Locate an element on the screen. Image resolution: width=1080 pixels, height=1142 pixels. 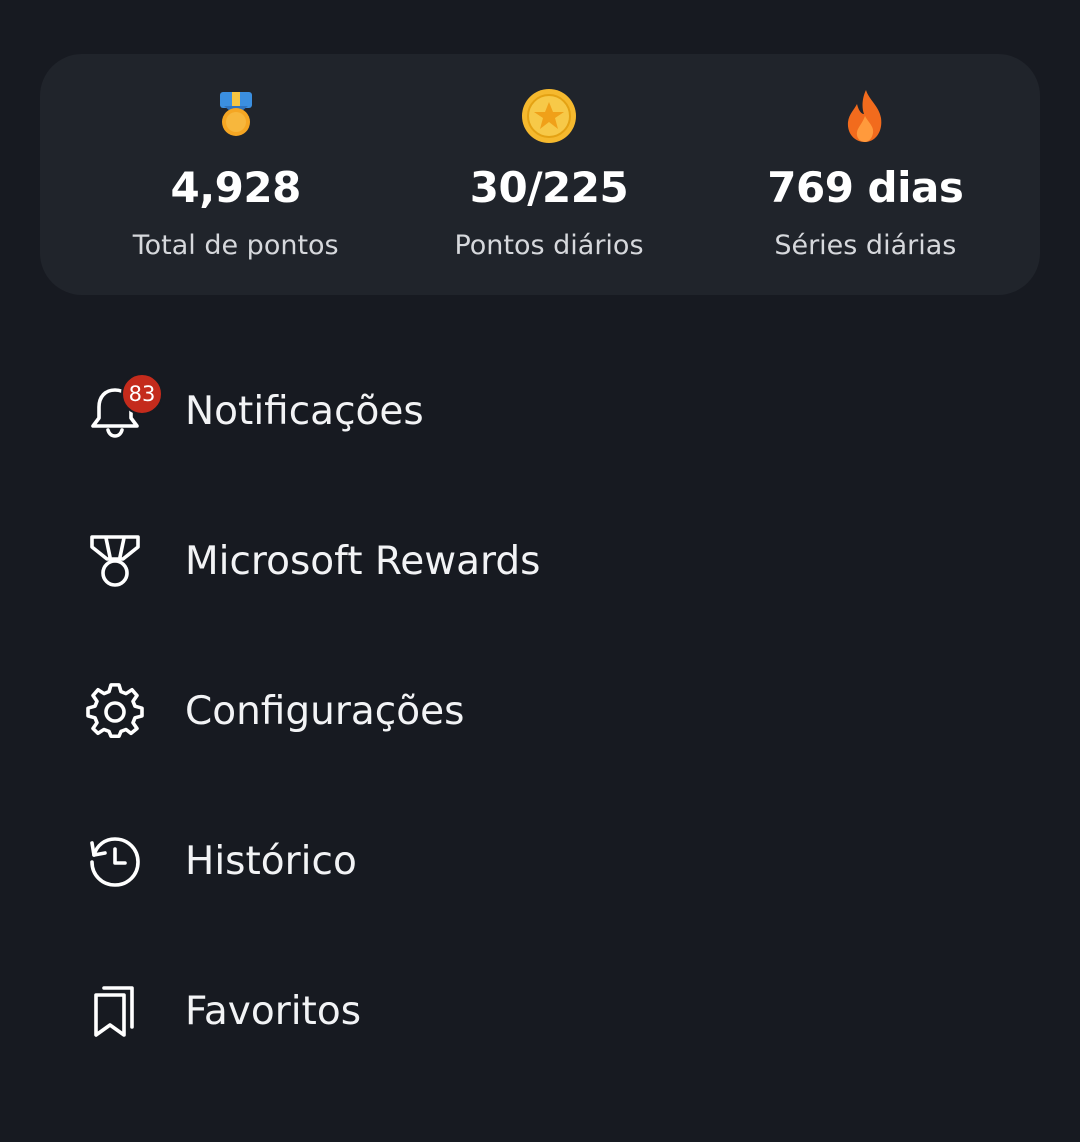
stat-daily-points: 30/225 Pontos diários is located at coordinates (548, 174).